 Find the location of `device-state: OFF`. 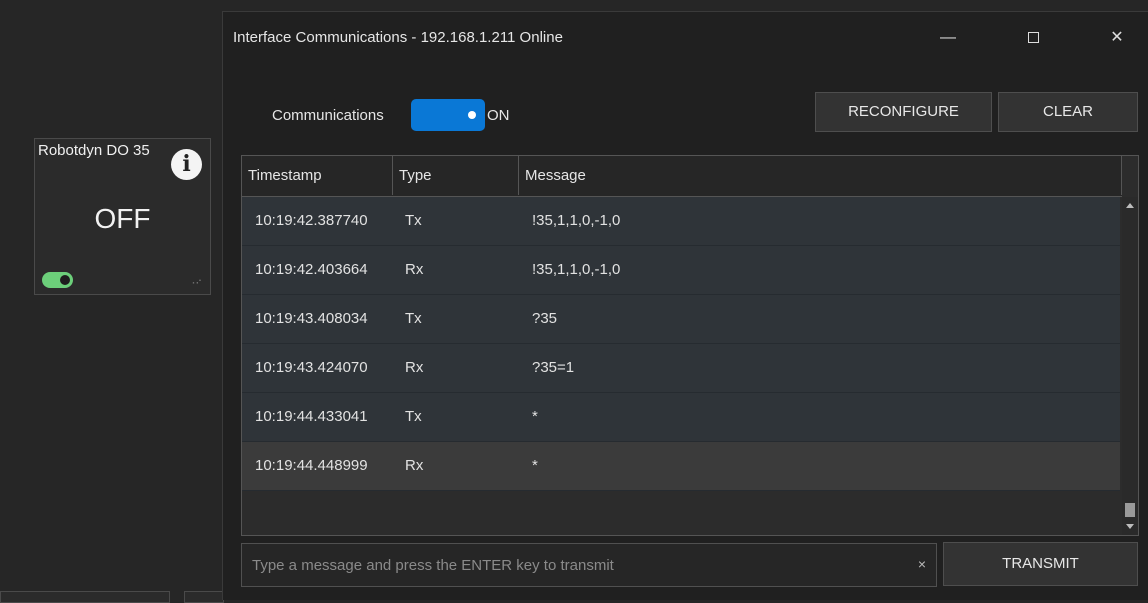

device-state: OFF is located at coordinates (122, 218).